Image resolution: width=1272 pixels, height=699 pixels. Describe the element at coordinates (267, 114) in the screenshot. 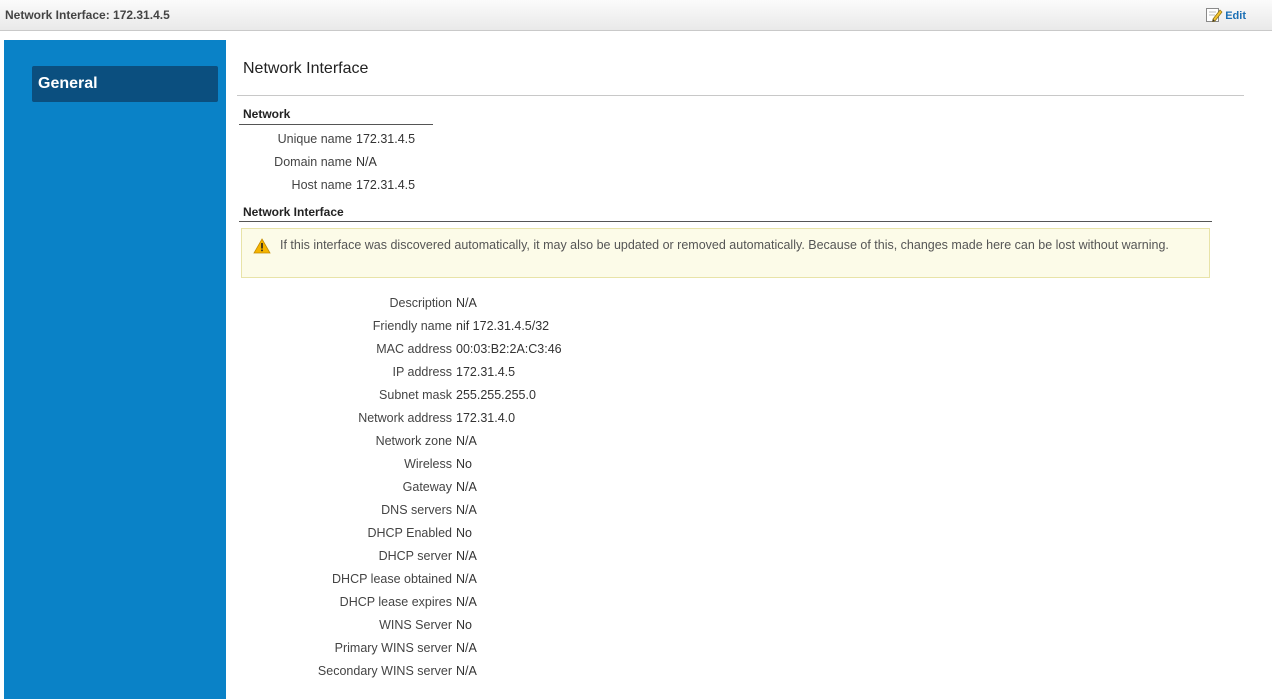

I see `section-title-network: Network` at that location.